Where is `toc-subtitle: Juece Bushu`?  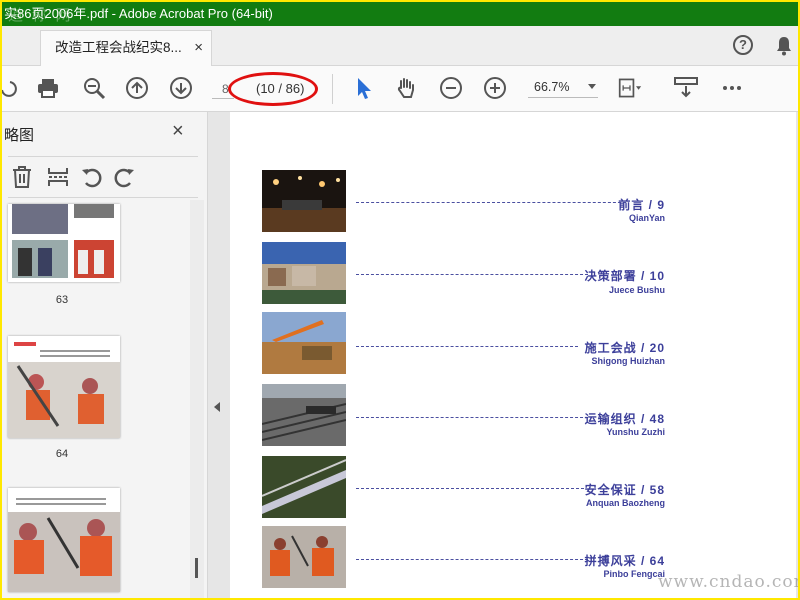 toc-subtitle: Juece Bushu is located at coordinates (636, 290).